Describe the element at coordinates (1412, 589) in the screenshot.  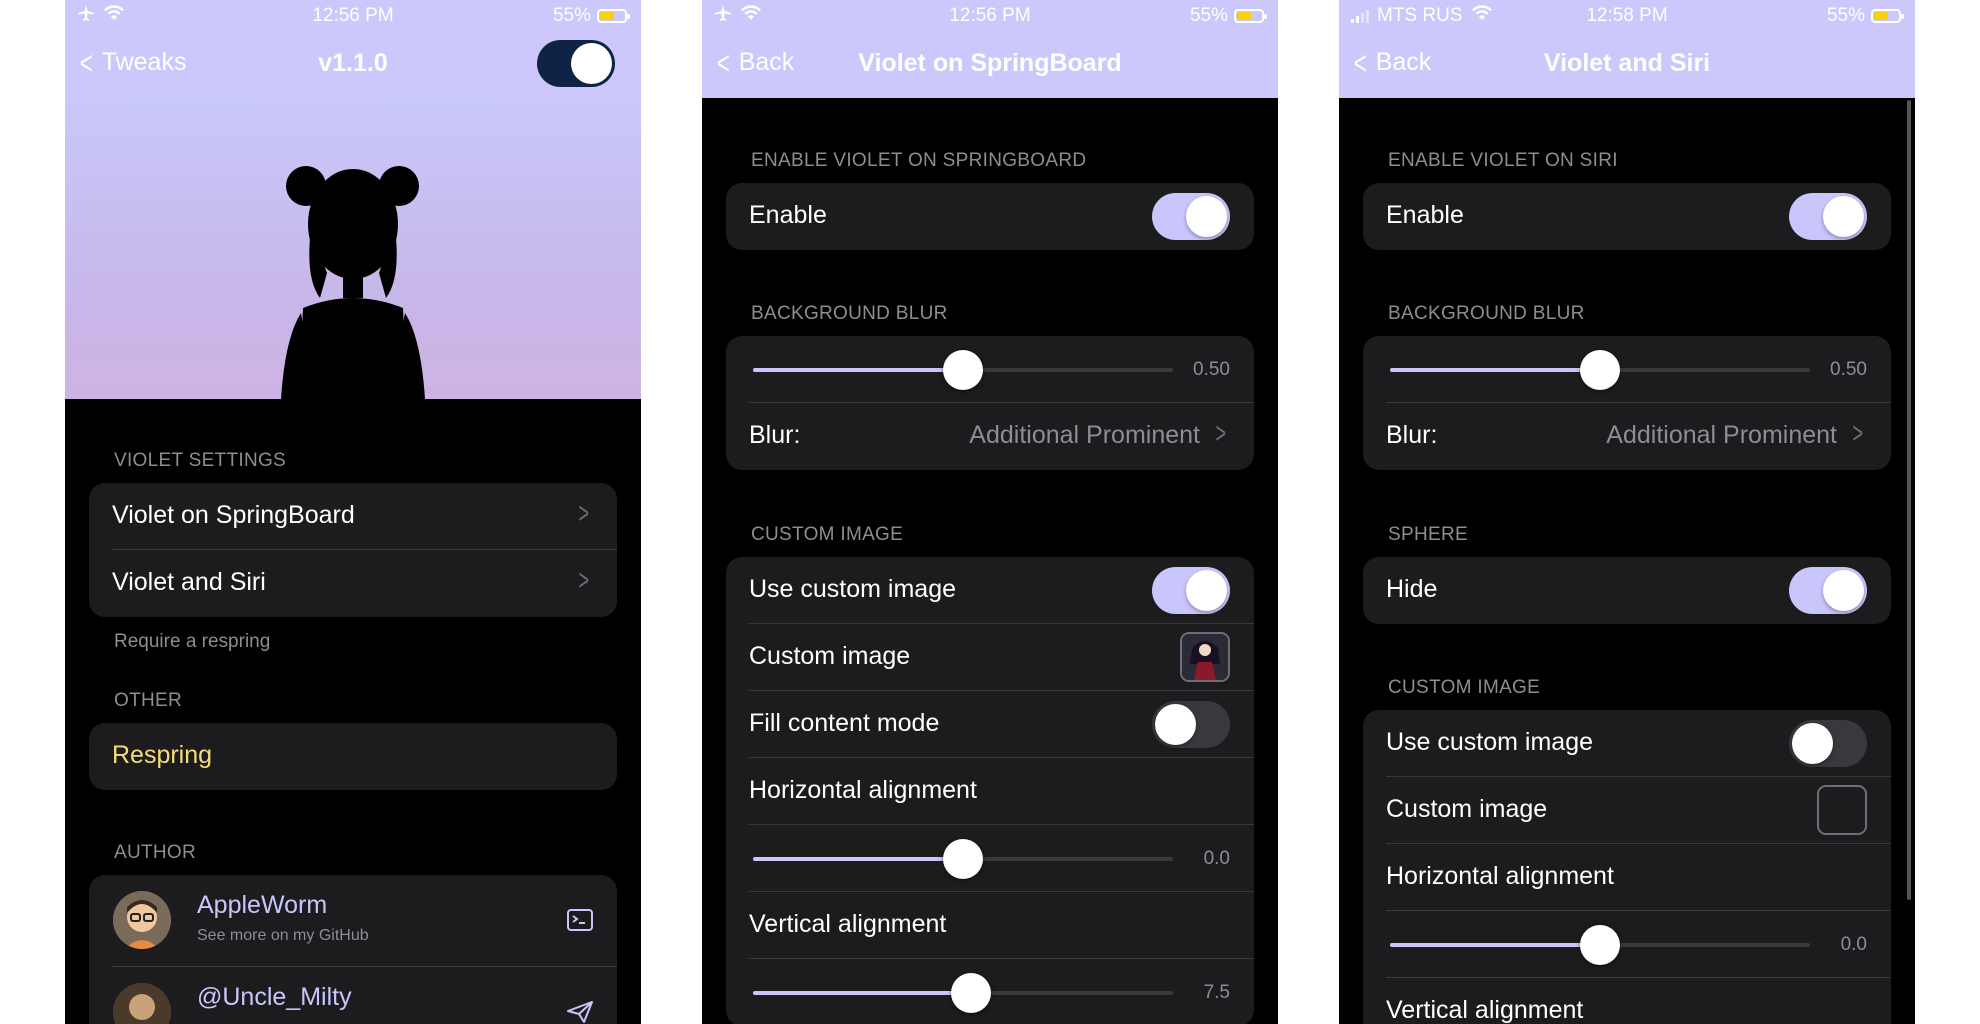
I see `hide-sphere-label: Hide` at that location.